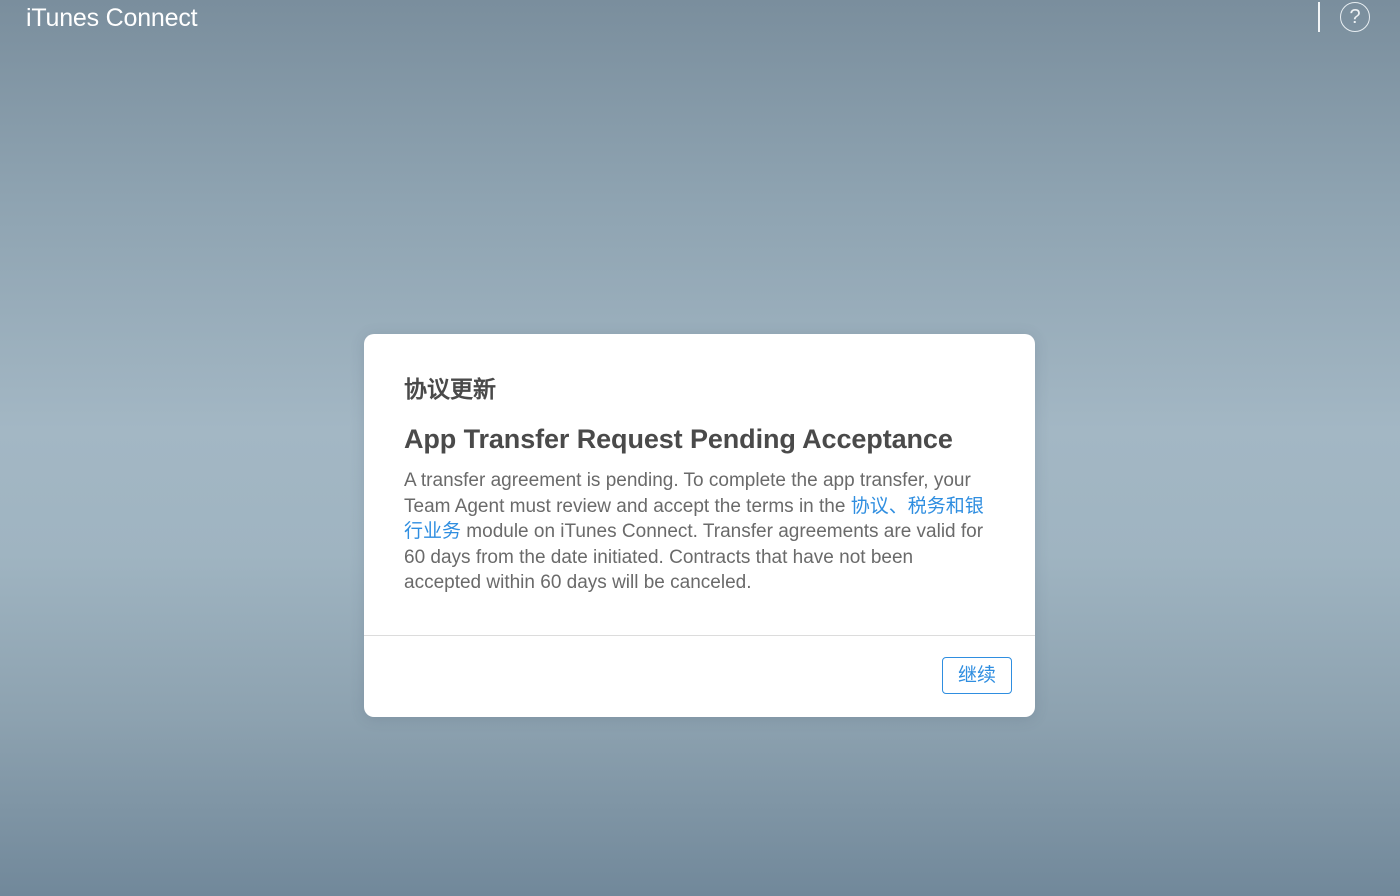 This screenshot has height=896, width=1400. Describe the element at coordinates (678, 439) in the screenshot. I see `dialog-title: App Transfer Request Pending Acceptance` at that location.